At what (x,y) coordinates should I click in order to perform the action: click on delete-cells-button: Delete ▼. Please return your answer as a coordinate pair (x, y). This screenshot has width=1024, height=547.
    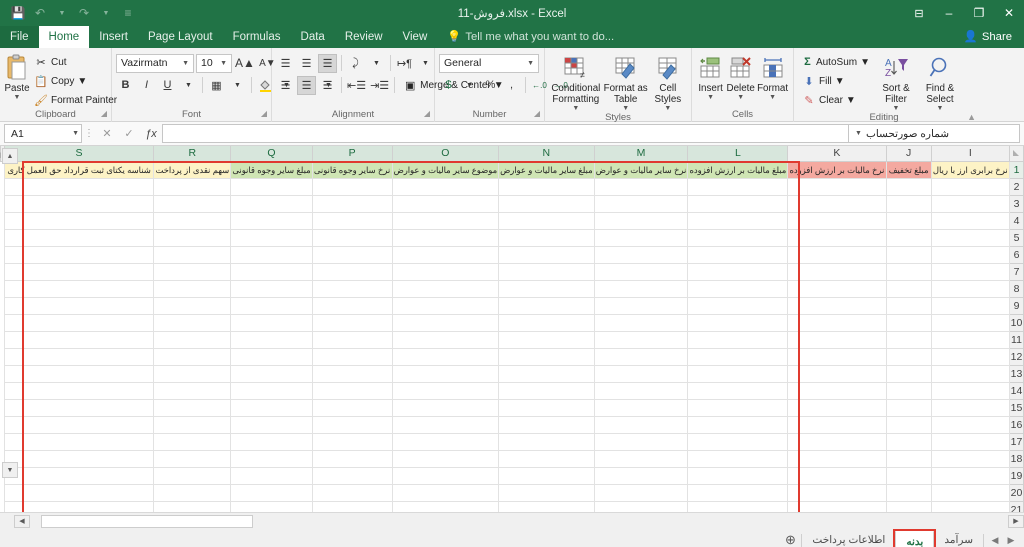
    Looking at the image, I should click on (740, 76).